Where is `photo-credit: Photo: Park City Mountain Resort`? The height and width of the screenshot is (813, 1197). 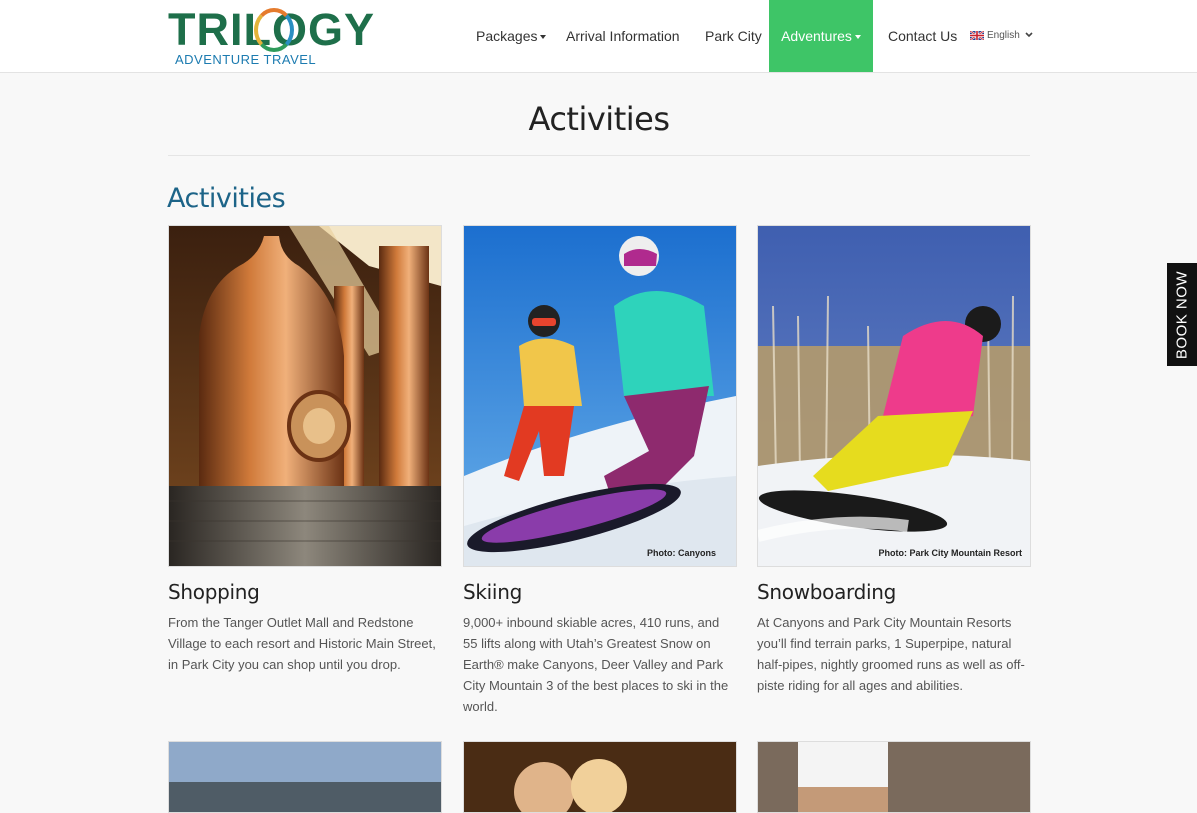
photo-credit: Photo: Park City Mountain Resort is located at coordinates (950, 553).